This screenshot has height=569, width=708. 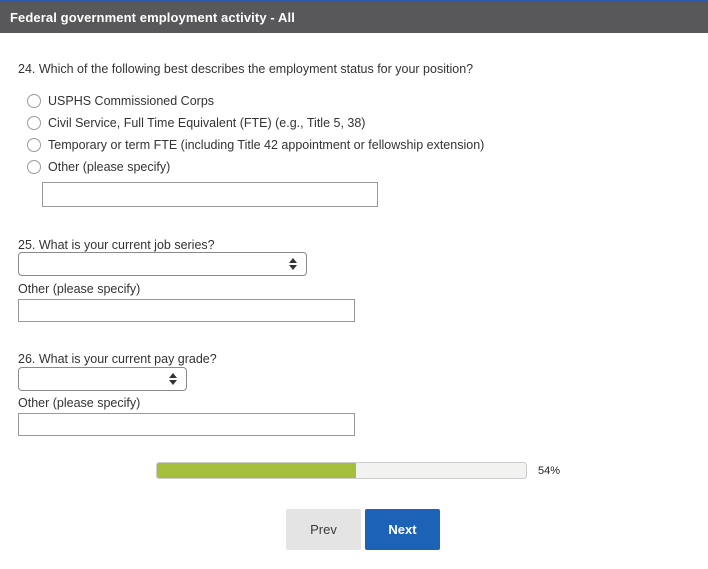 I want to click on question-26-select, so click(x=102, y=379).